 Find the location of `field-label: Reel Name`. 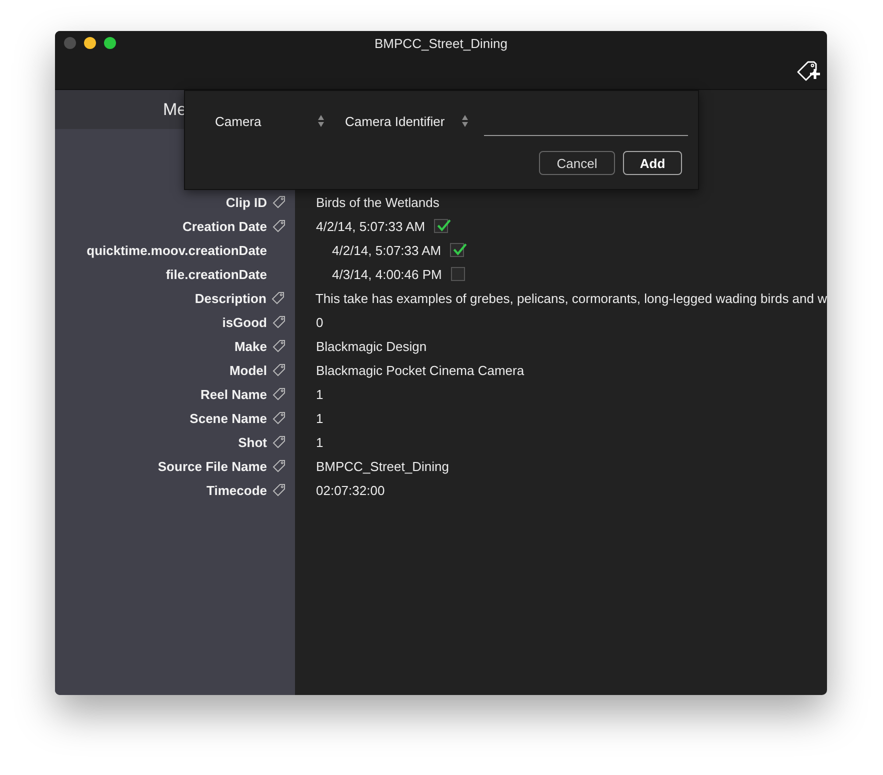

field-label: Reel Name is located at coordinates (233, 394).